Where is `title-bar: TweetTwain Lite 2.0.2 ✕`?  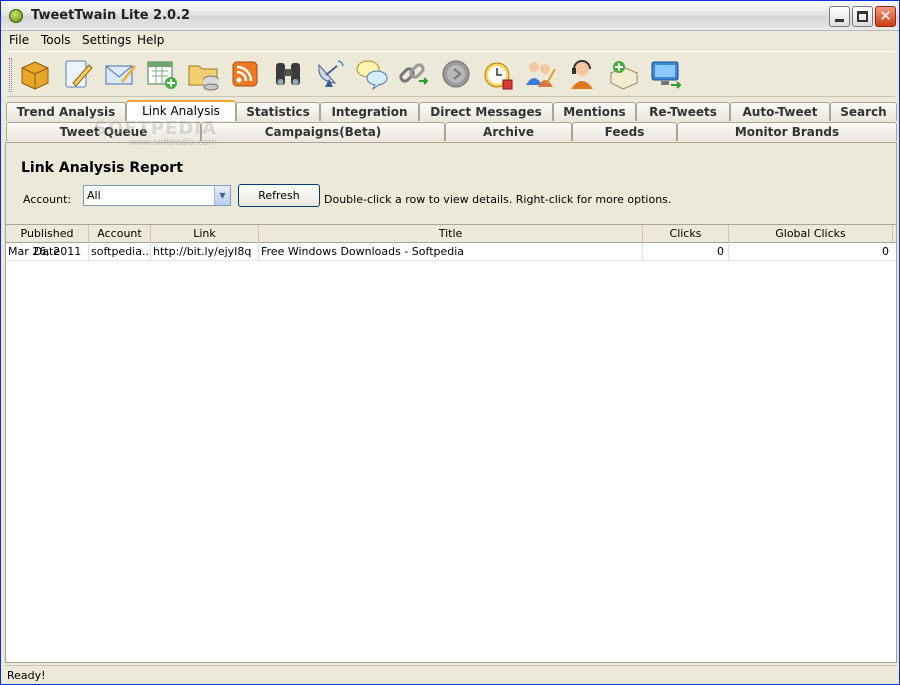
title-bar: TweetTwain Lite 2.0.2 ✕ is located at coordinates (450, 16).